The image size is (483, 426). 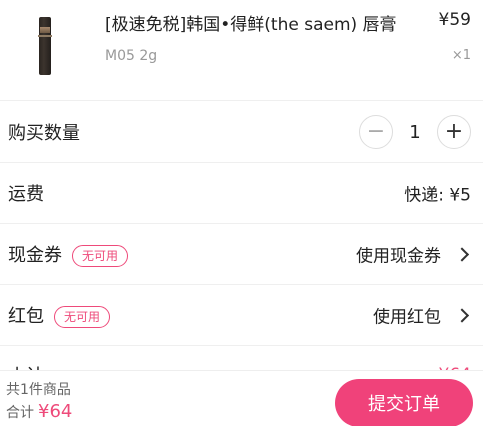 I want to click on coupon-label-group: 现金券 无可用, so click(x=68, y=254).